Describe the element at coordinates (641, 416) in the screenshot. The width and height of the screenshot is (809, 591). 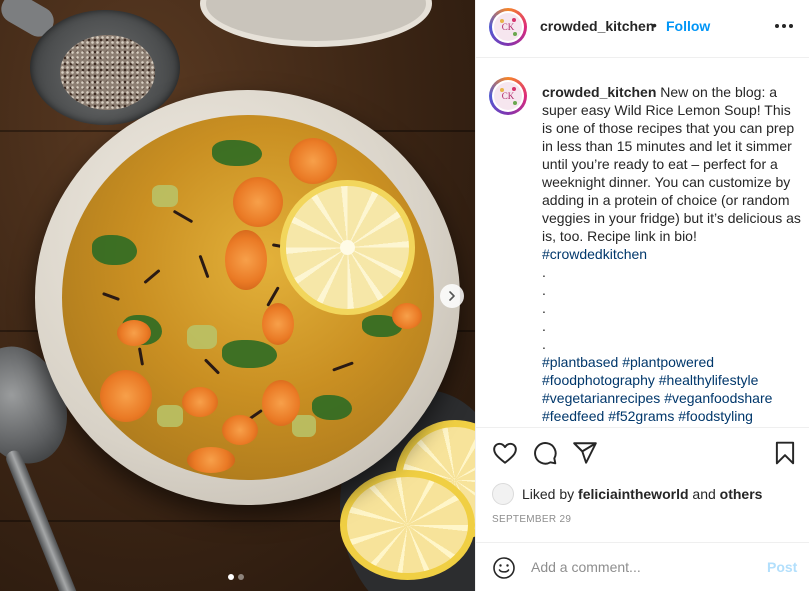
I see `hashtag-link: #f52grams` at that location.